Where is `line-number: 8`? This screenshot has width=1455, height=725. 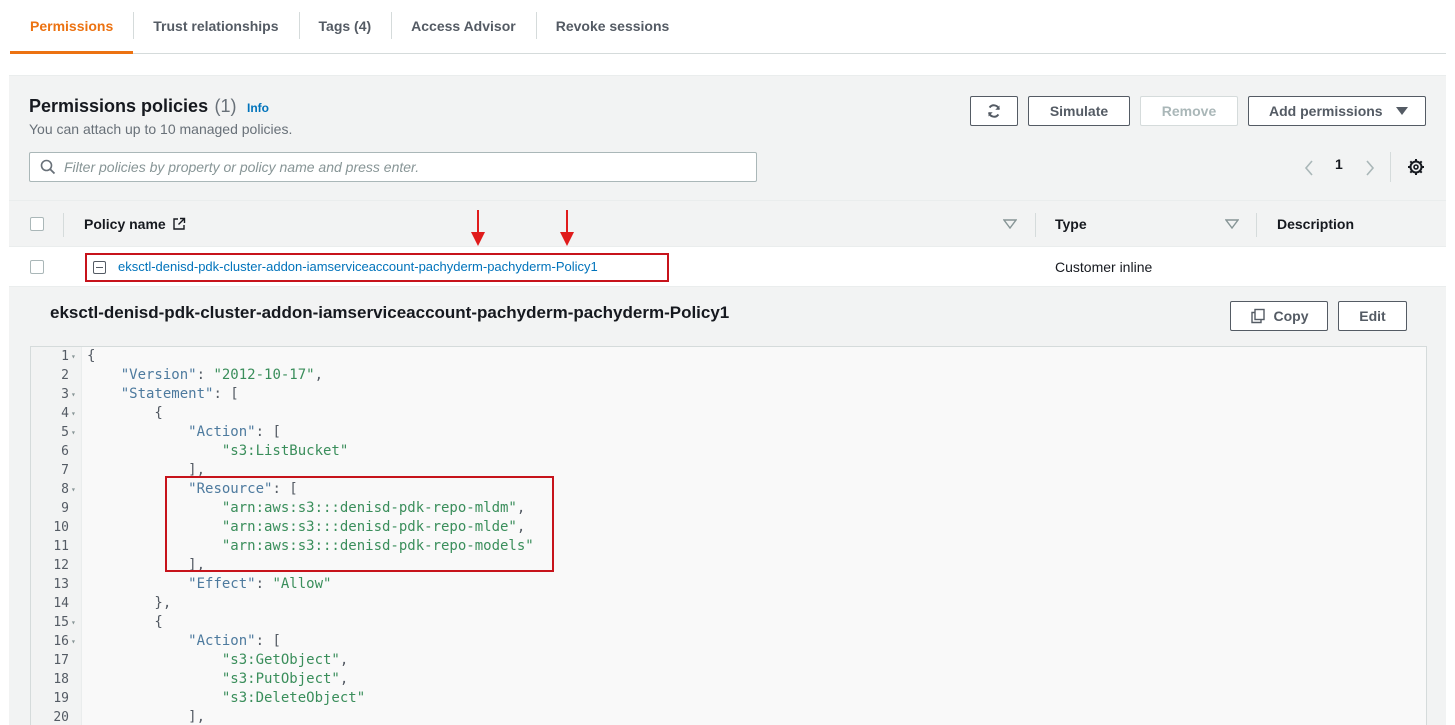
line-number: 8 is located at coordinates (65, 489).